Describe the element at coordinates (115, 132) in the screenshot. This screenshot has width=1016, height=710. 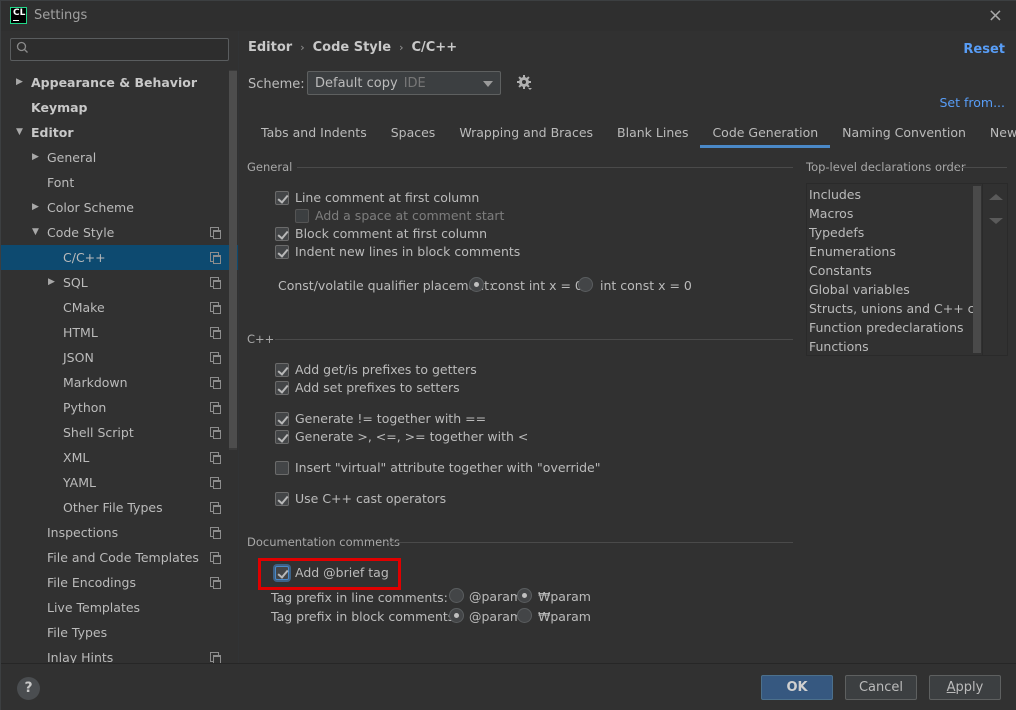
I see `sidebar-item-editor: ▼ Editor` at that location.